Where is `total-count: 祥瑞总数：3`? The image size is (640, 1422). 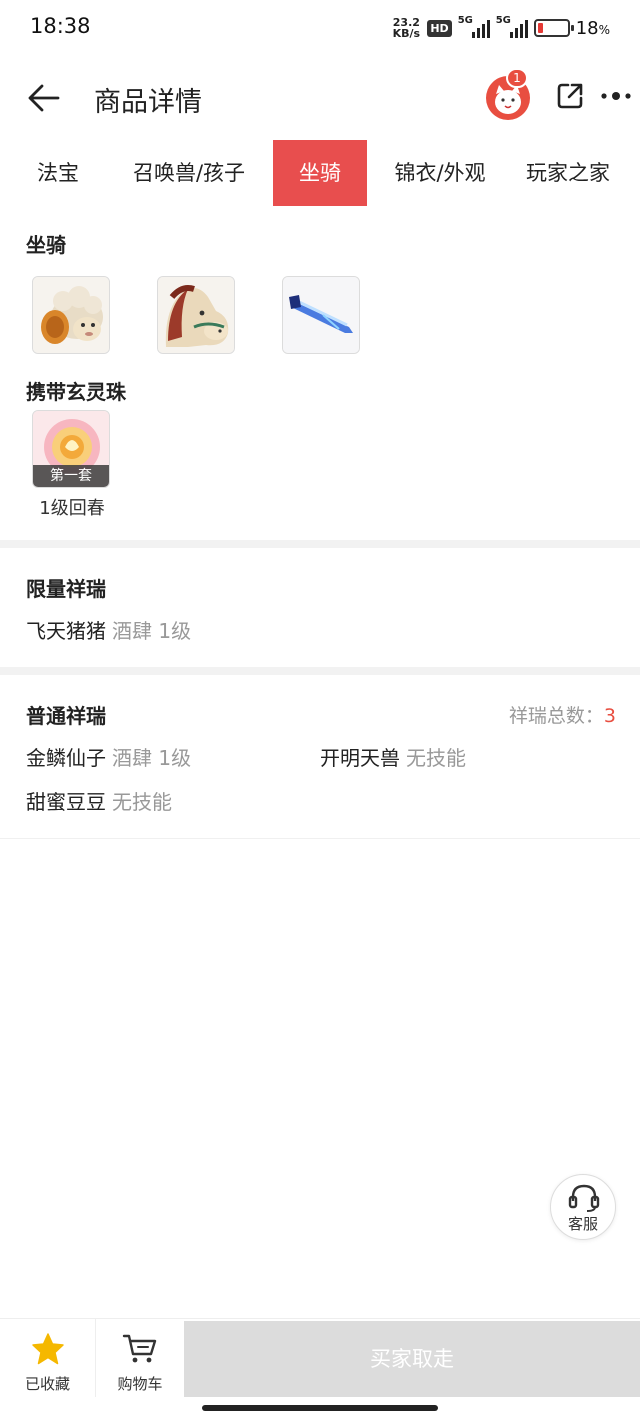
total-count: 祥瑞总数：3 is located at coordinates (562, 714).